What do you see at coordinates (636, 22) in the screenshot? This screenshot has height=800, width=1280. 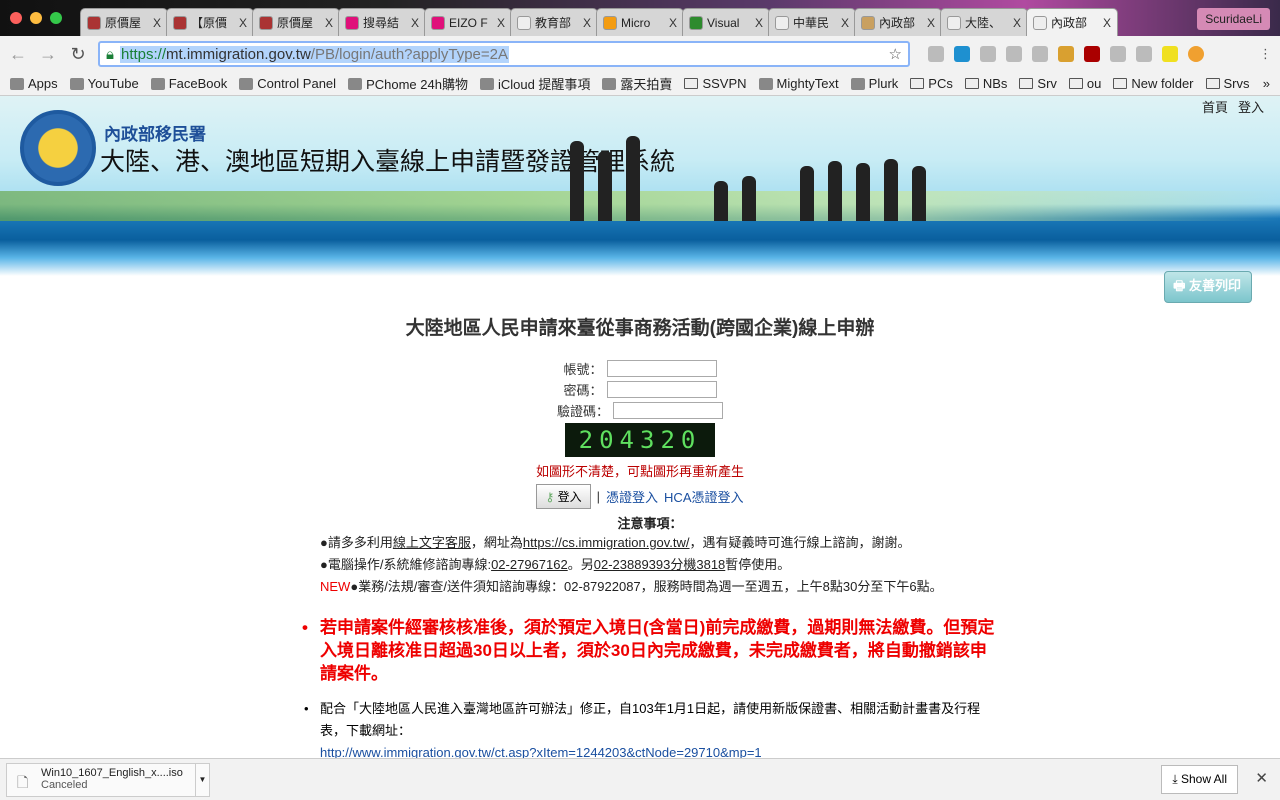 I see `tab-label: Micro` at bounding box center [636, 22].